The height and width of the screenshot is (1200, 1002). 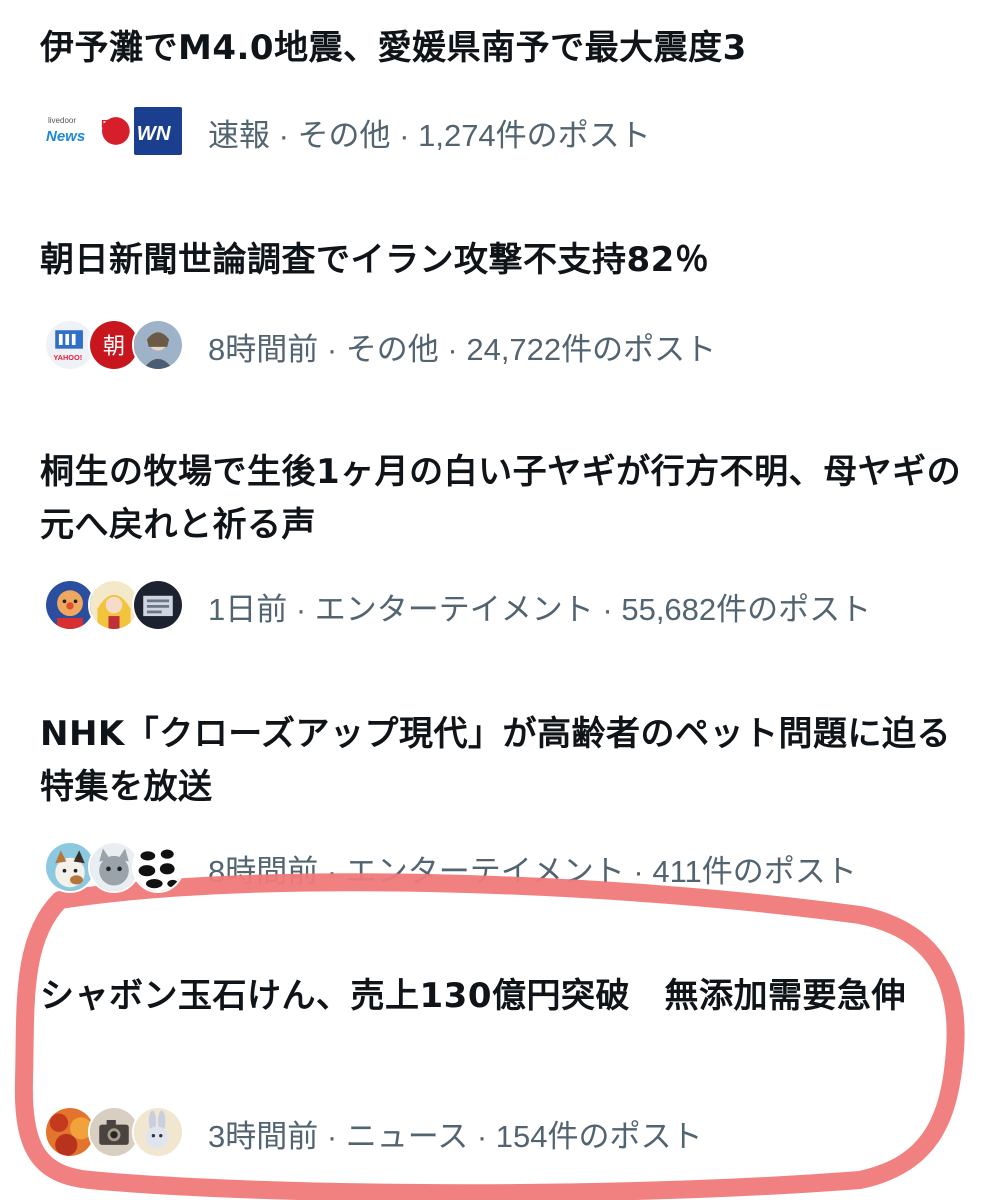 I want to click on dark-illustration-avatar-icon, so click(x=158, y=605).